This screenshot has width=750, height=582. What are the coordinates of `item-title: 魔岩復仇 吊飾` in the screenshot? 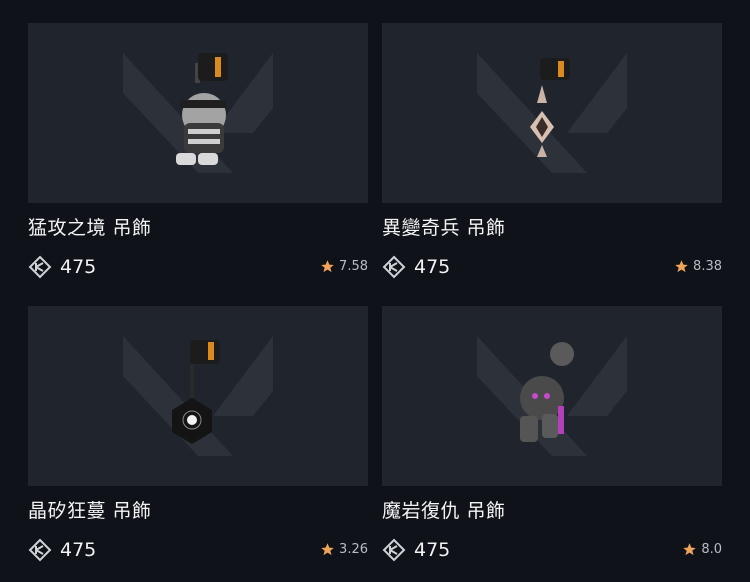 It's located at (444, 511).